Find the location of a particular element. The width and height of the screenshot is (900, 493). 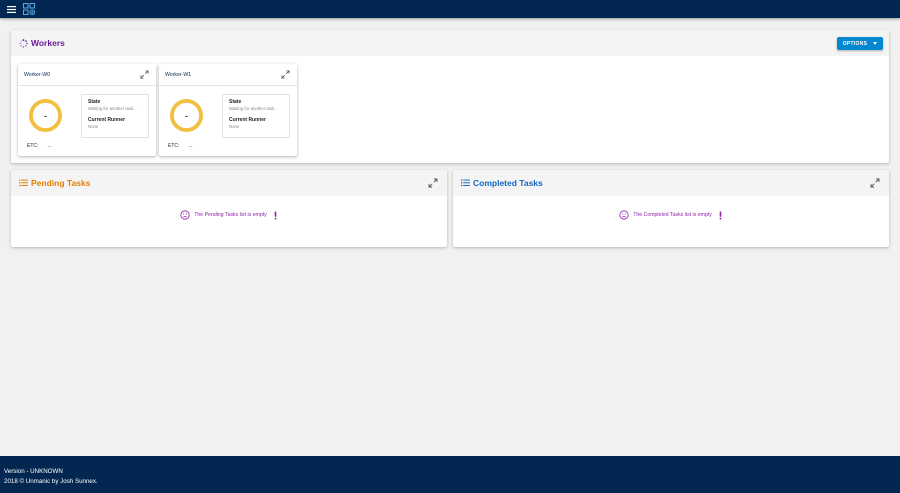

options-button: OPTIONS is located at coordinates (860, 43).